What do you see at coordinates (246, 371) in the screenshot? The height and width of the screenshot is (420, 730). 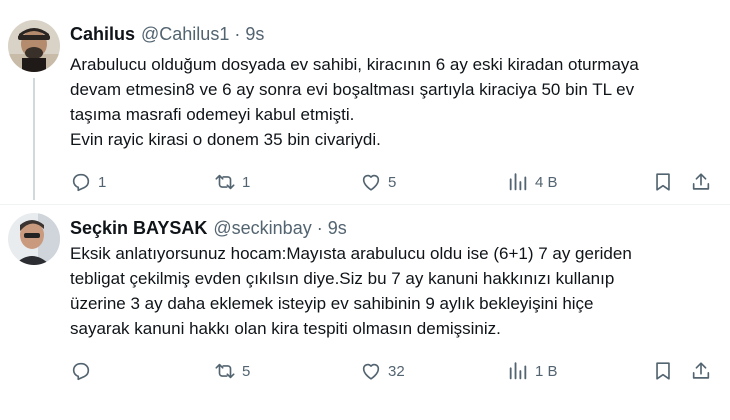 I see `repost-count: 5` at bounding box center [246, 371].